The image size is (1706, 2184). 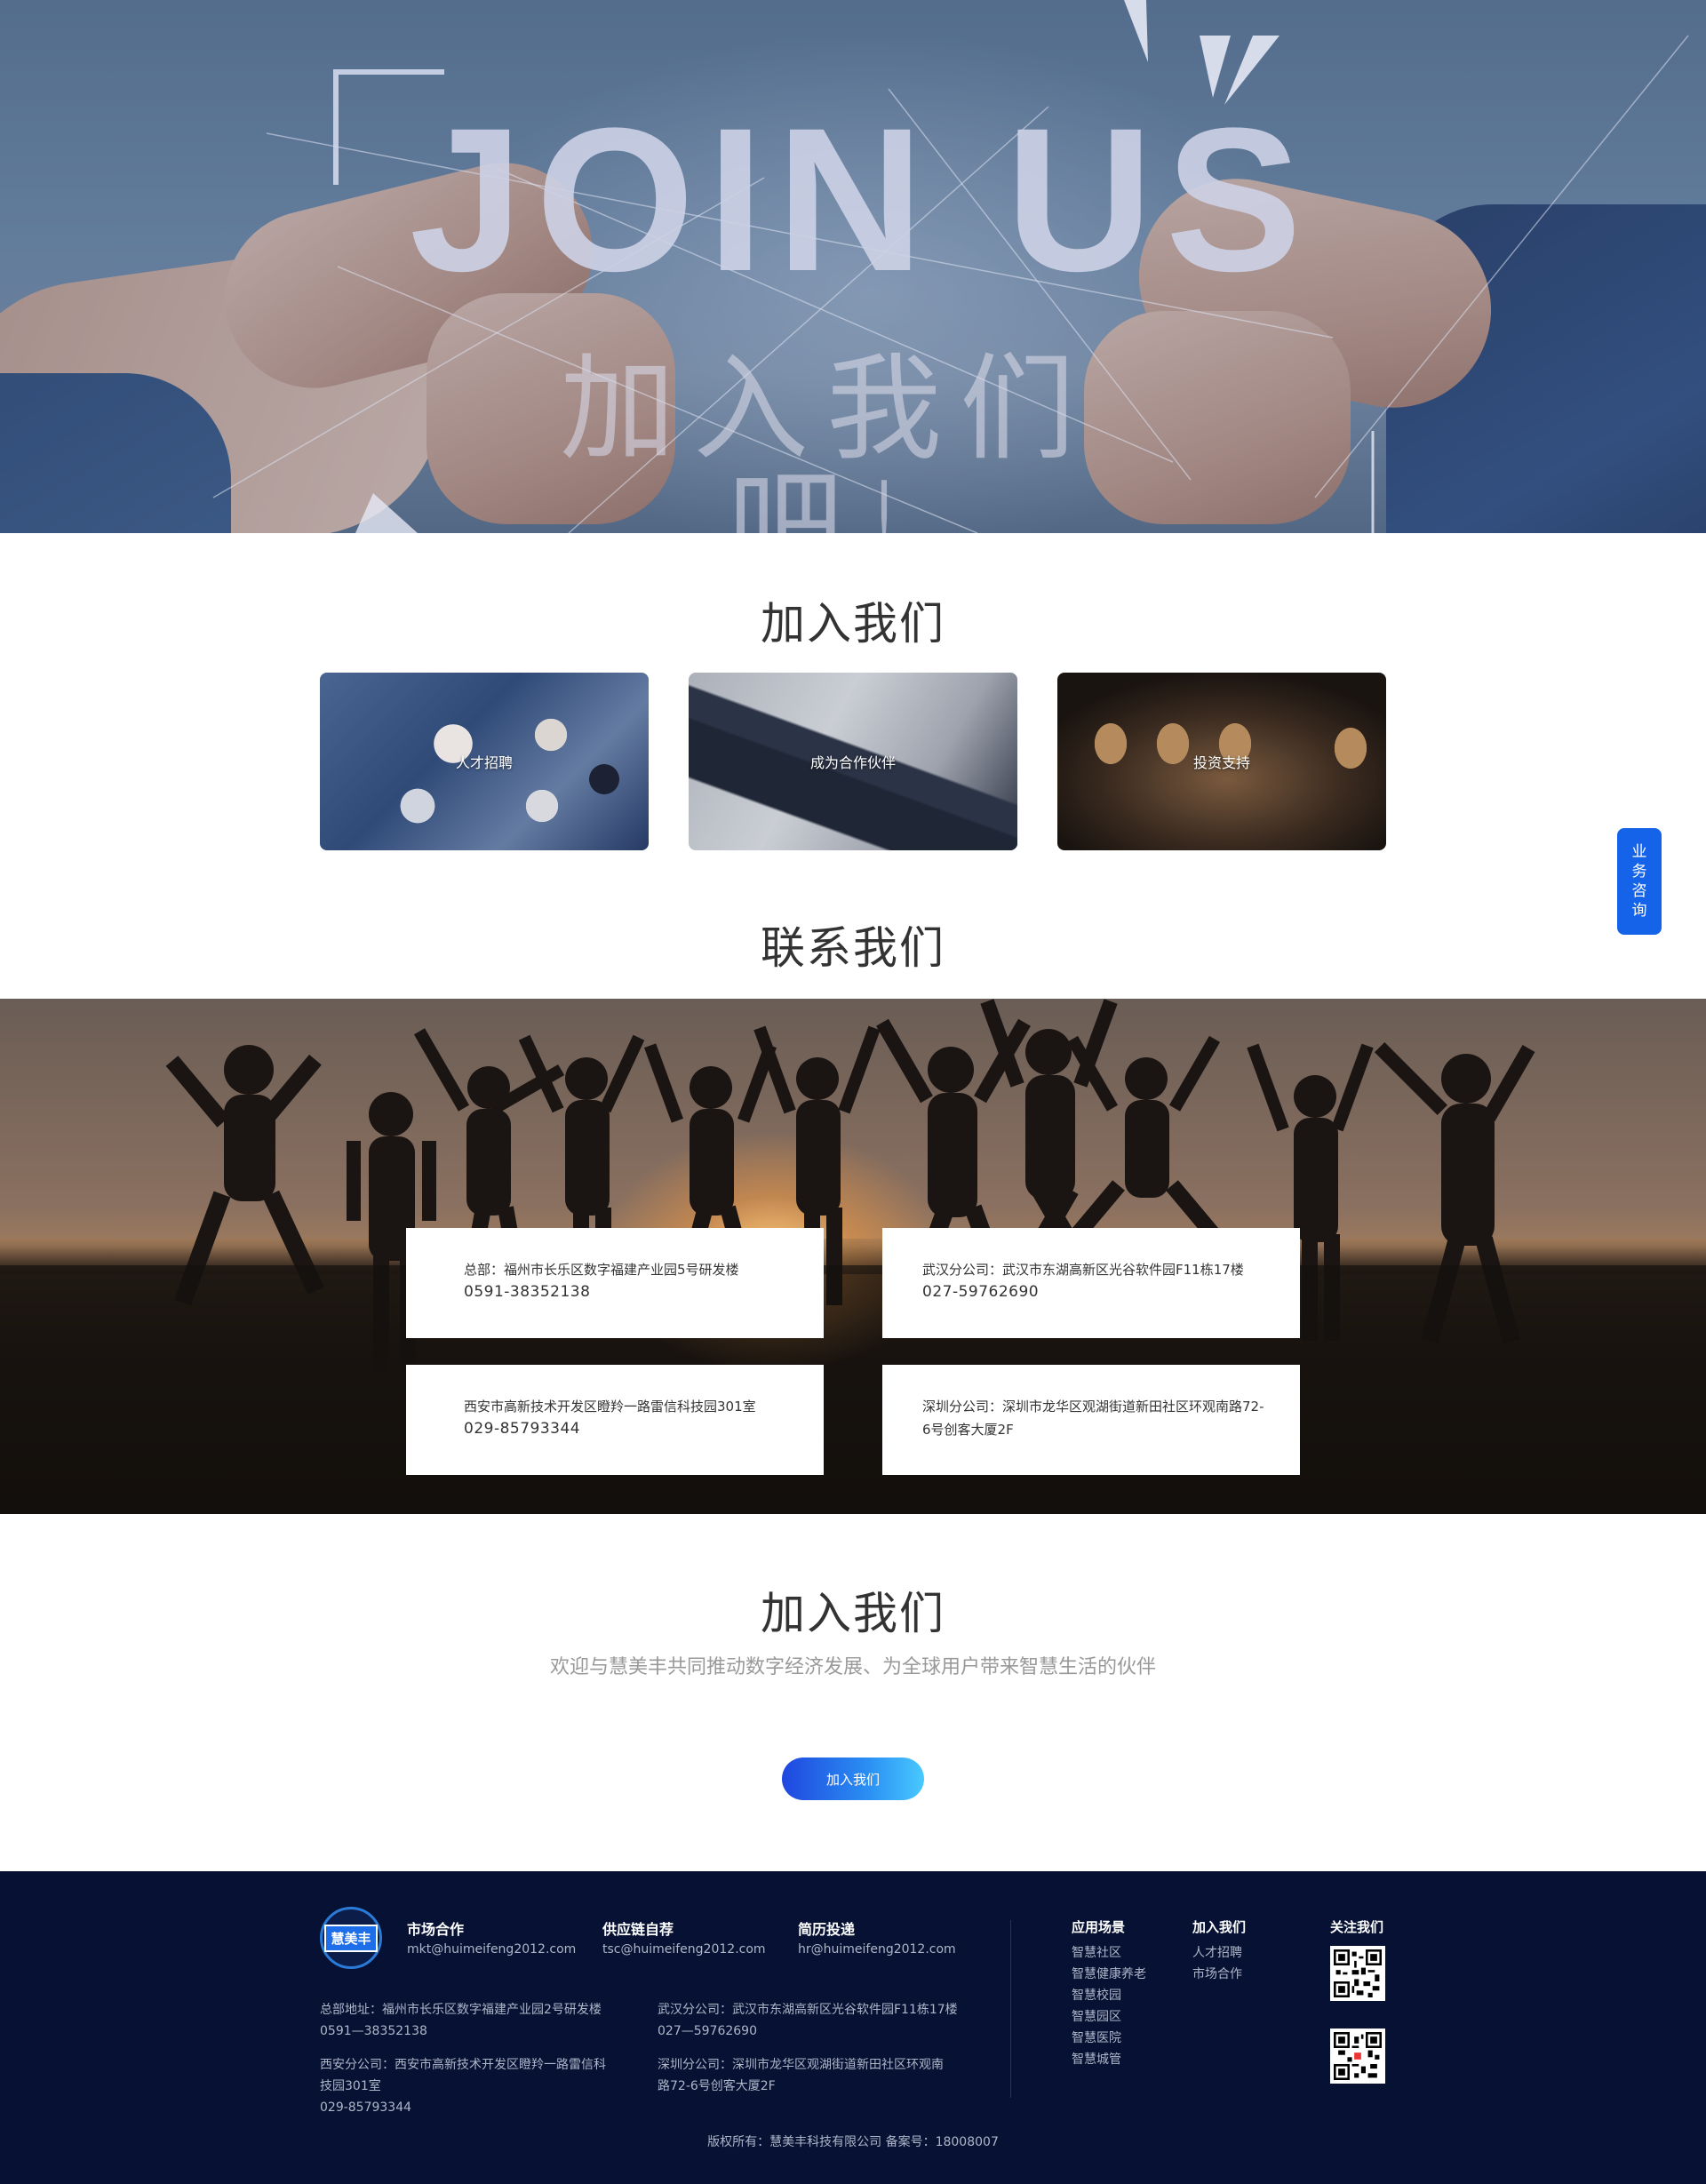 What do you see at coordinates (981, 1292) in the screenshot?
I see `office-phone: 027-59762690` at bounding box center [981, 1292].